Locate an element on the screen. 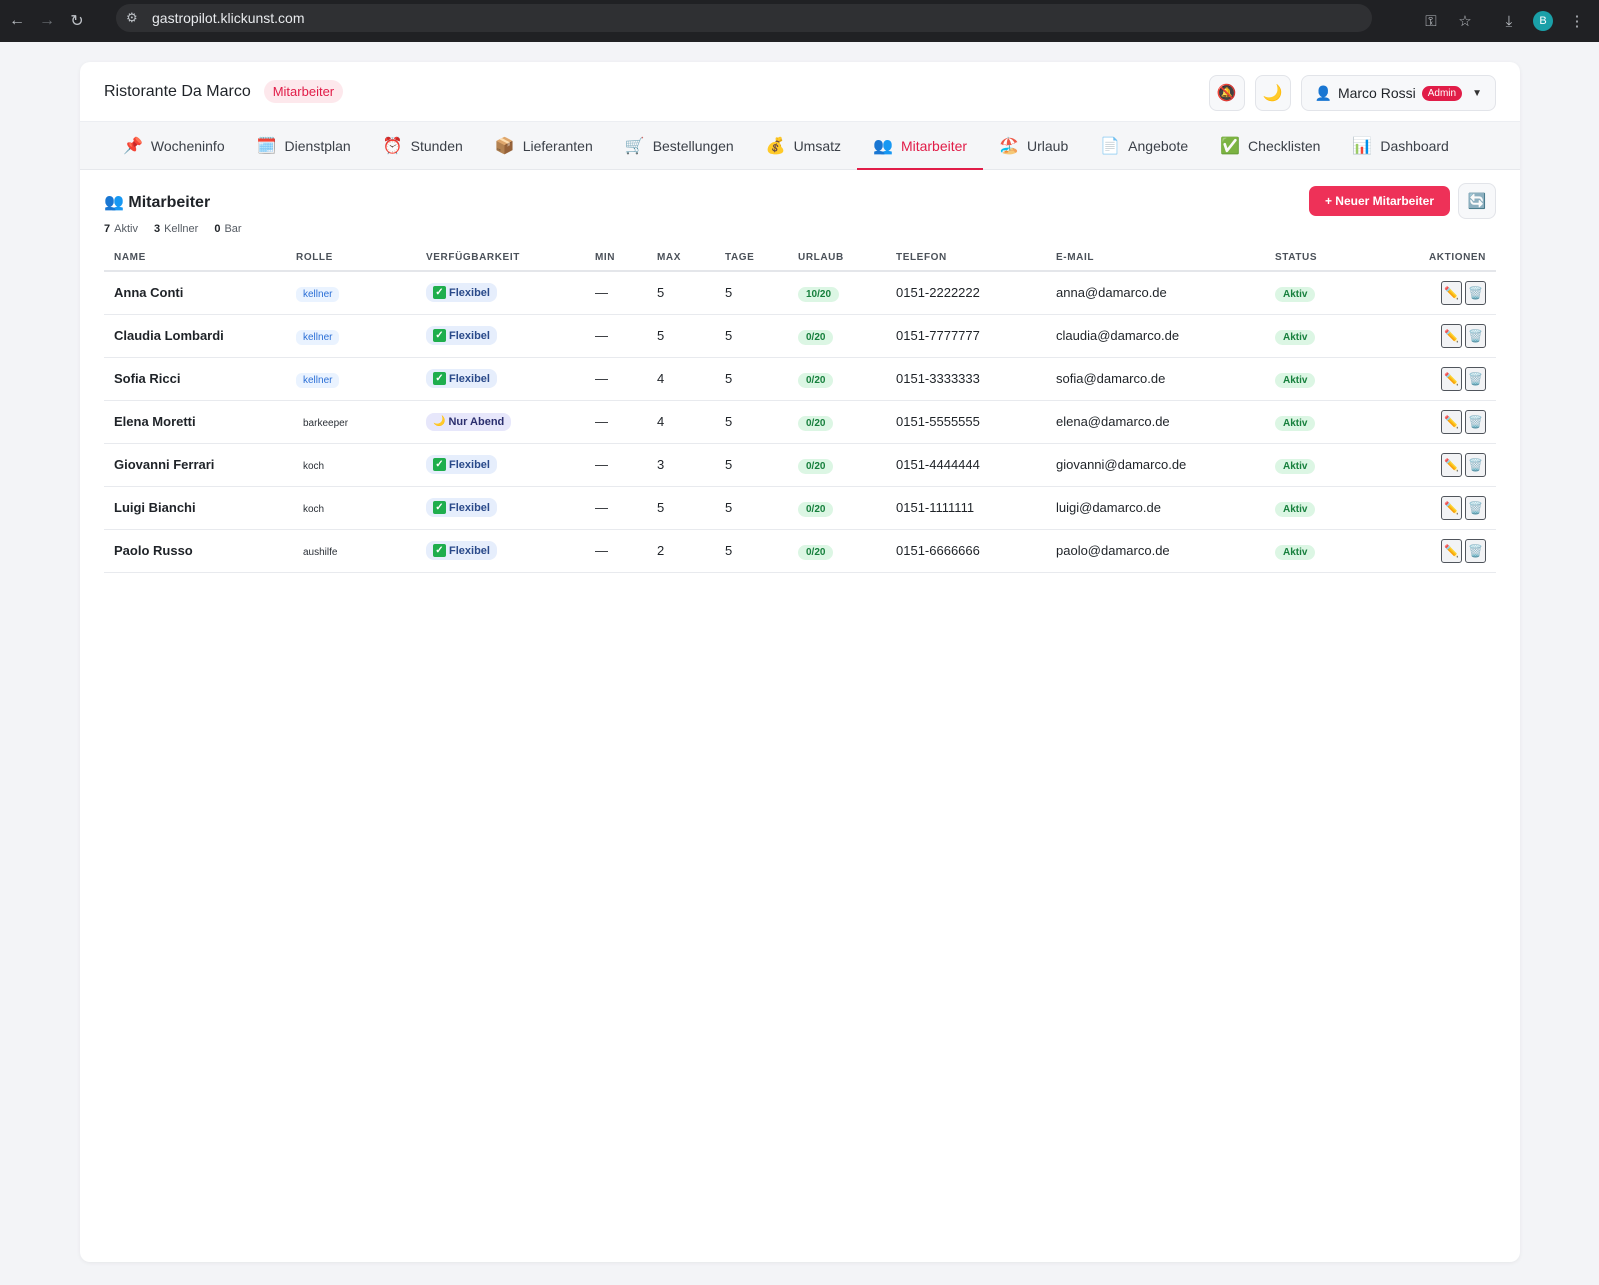  more-menu-icon: ⋮ is located at coordinates (1577, 21).